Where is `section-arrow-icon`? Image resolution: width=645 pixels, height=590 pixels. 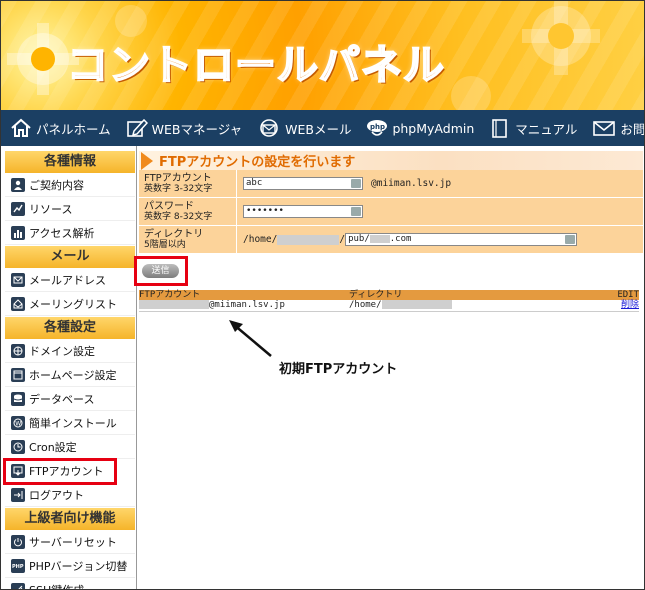 section-arrow-icon is located at coordinates (147, 160).